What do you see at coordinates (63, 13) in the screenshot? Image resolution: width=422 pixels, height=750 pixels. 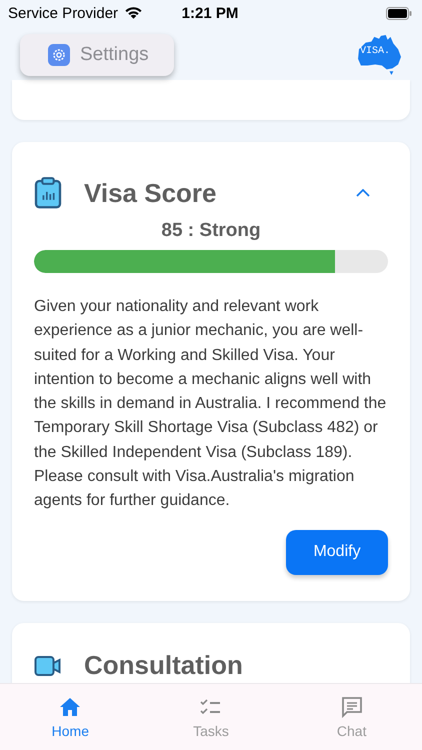 I see `carrier-name: Service Provider` at bounding box center [63, 13].